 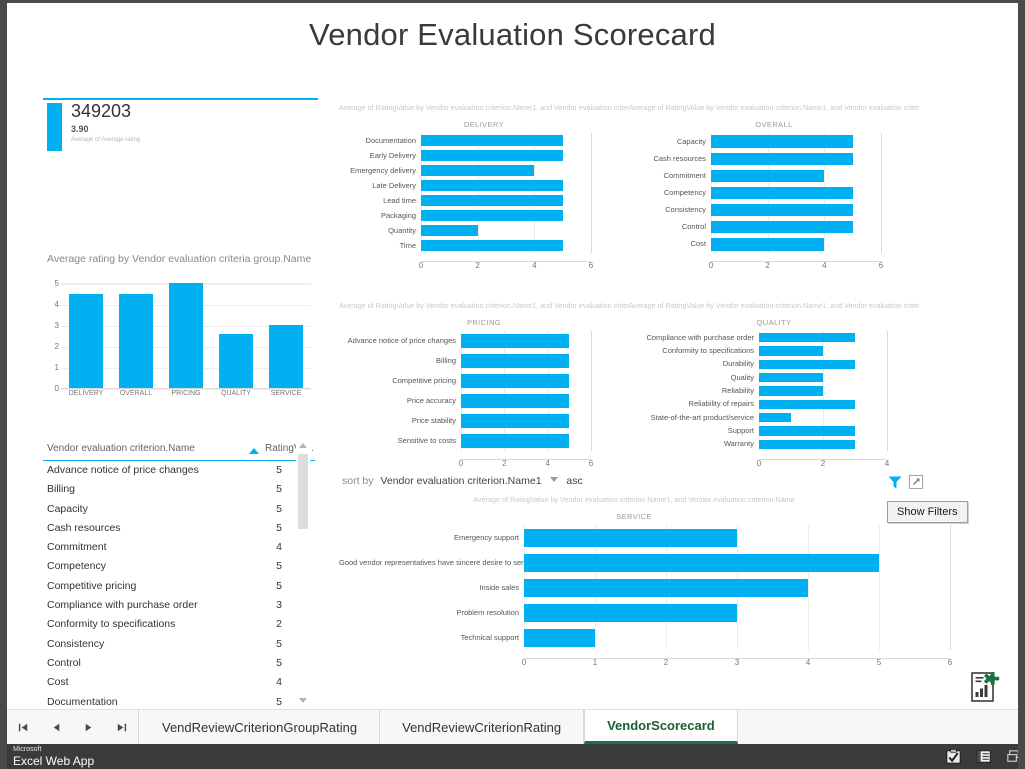 What do you see at coordinates (170, 566) in the screenshot?
I see `table-row: Competency 5` at bounding box center [170, 566].